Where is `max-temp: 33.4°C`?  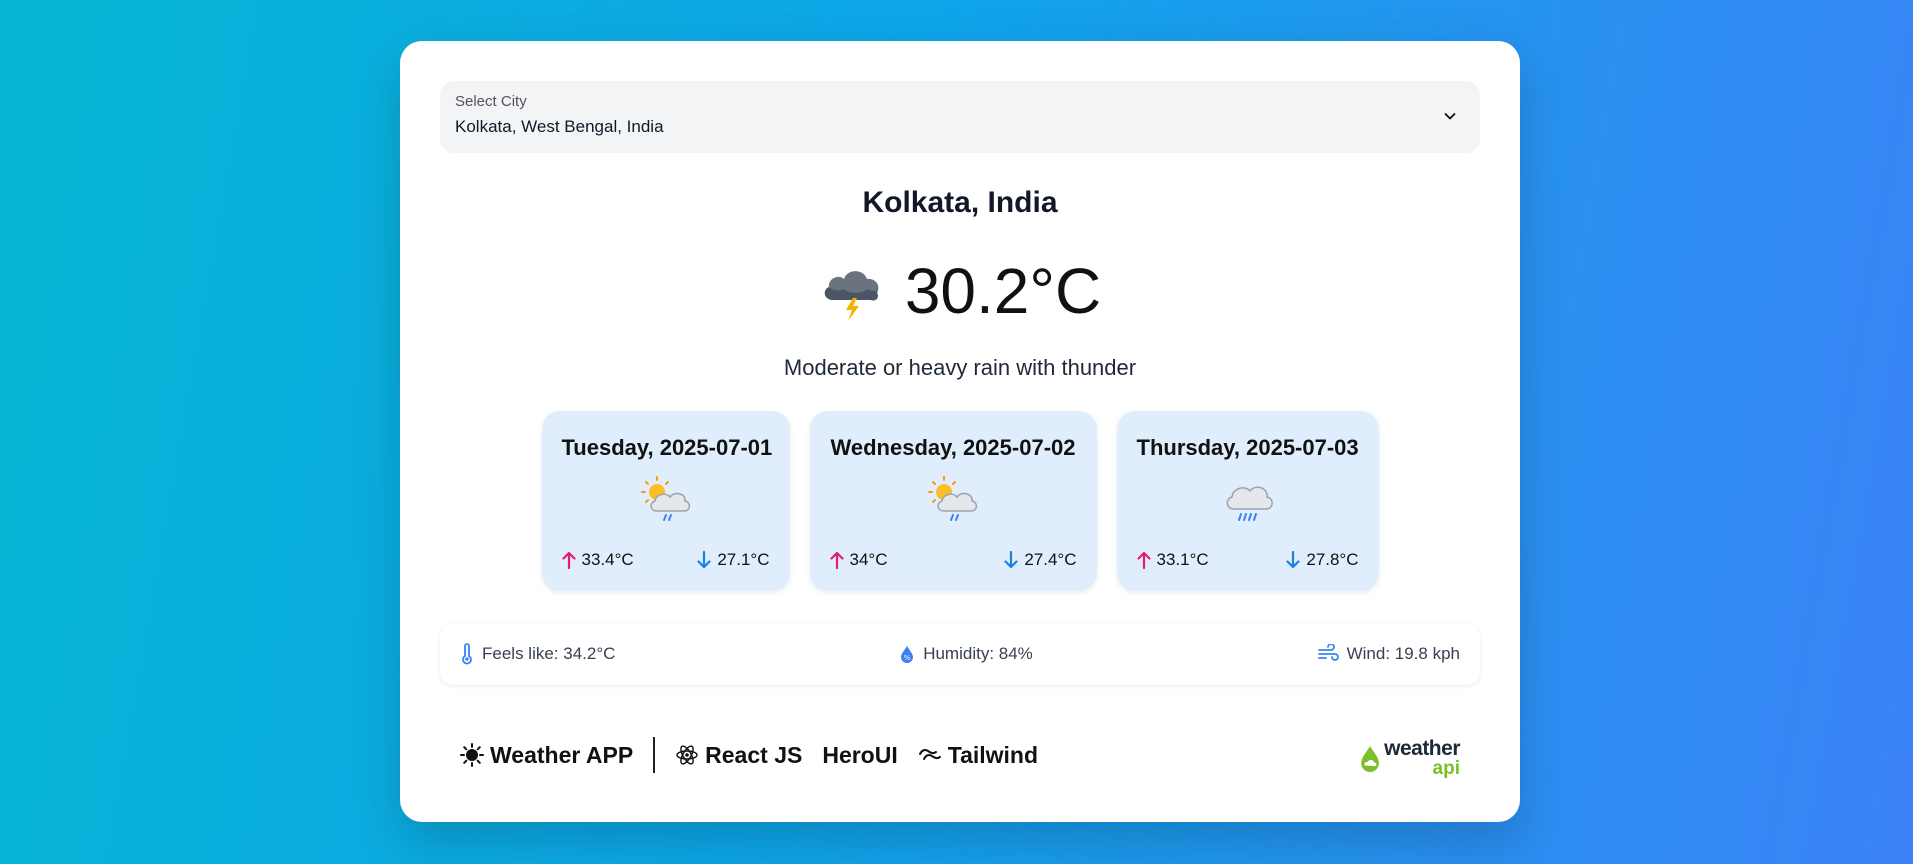 max-temp: 33.4°C is located at coordinates (597, 560).